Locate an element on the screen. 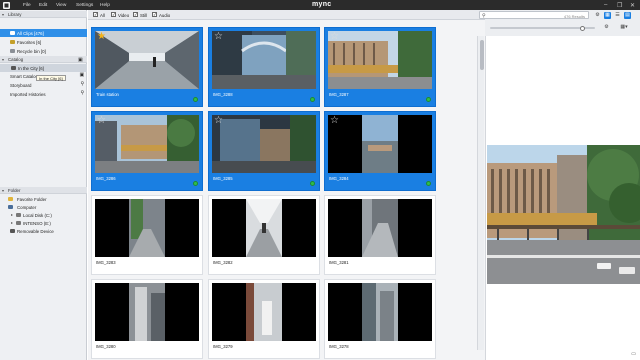 Image resolution: width=640 pixels, height=360 pixels. sidebar-item-intenso: ▸ INTENSO (E:) is located at coordinates (43, 223).